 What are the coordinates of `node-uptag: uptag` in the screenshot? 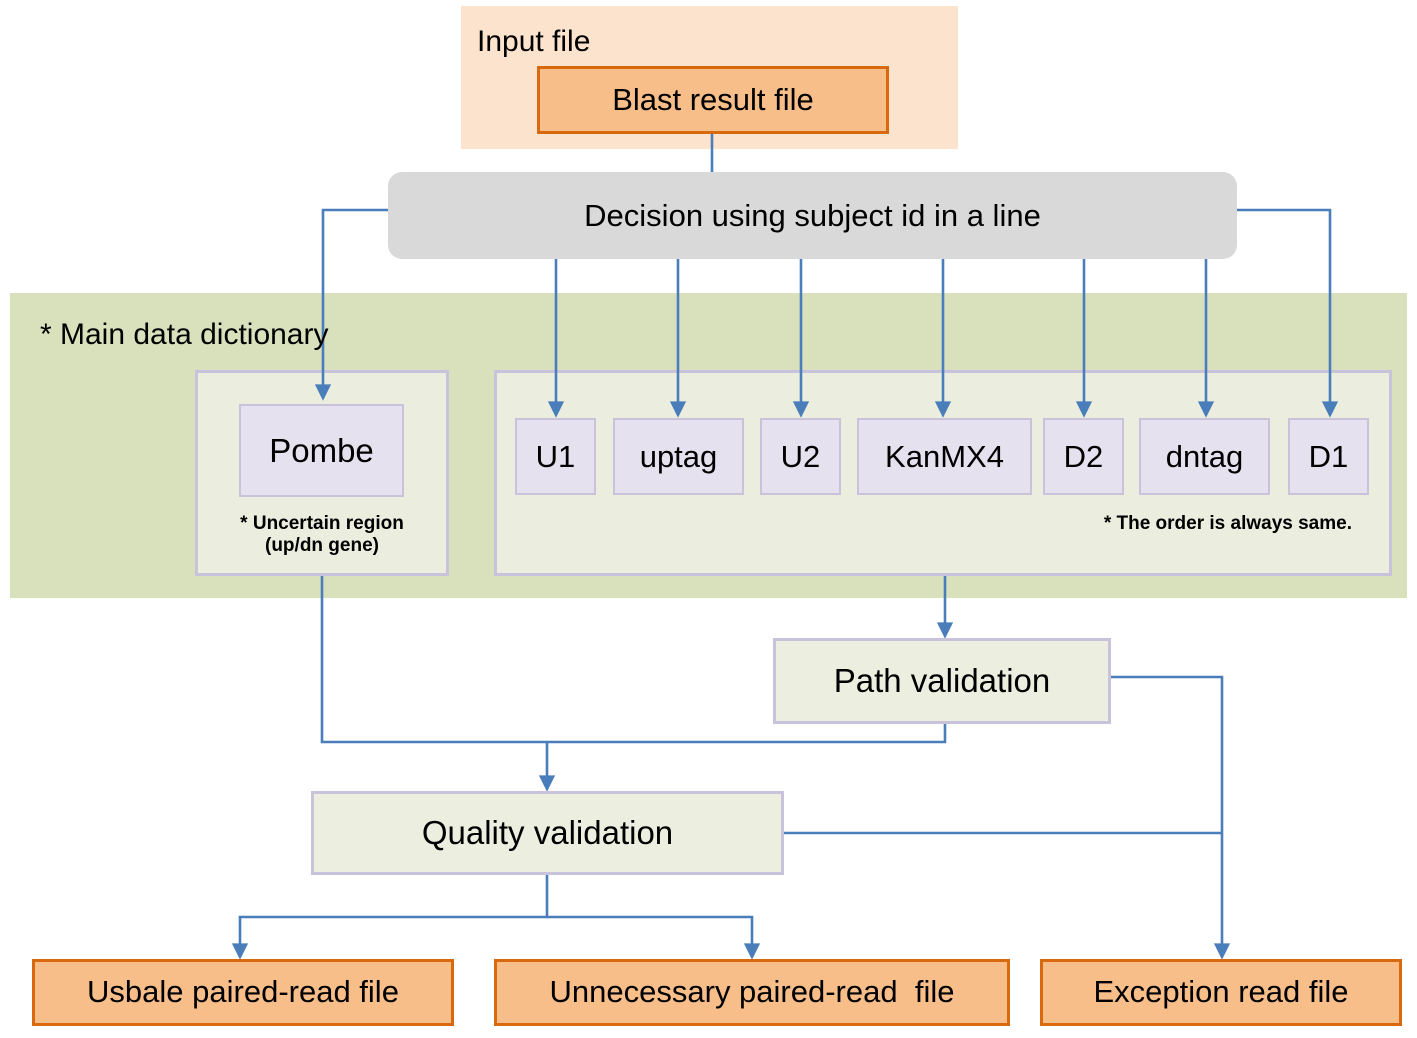 It's located at (678, 456).